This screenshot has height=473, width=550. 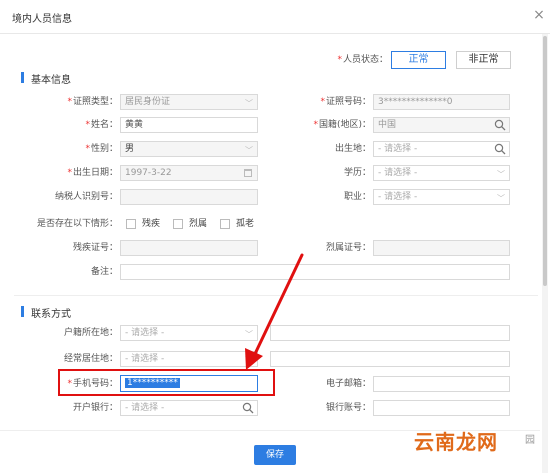 I want to click on status-abnormal-button: 非正常, so click(x=483, y=60).